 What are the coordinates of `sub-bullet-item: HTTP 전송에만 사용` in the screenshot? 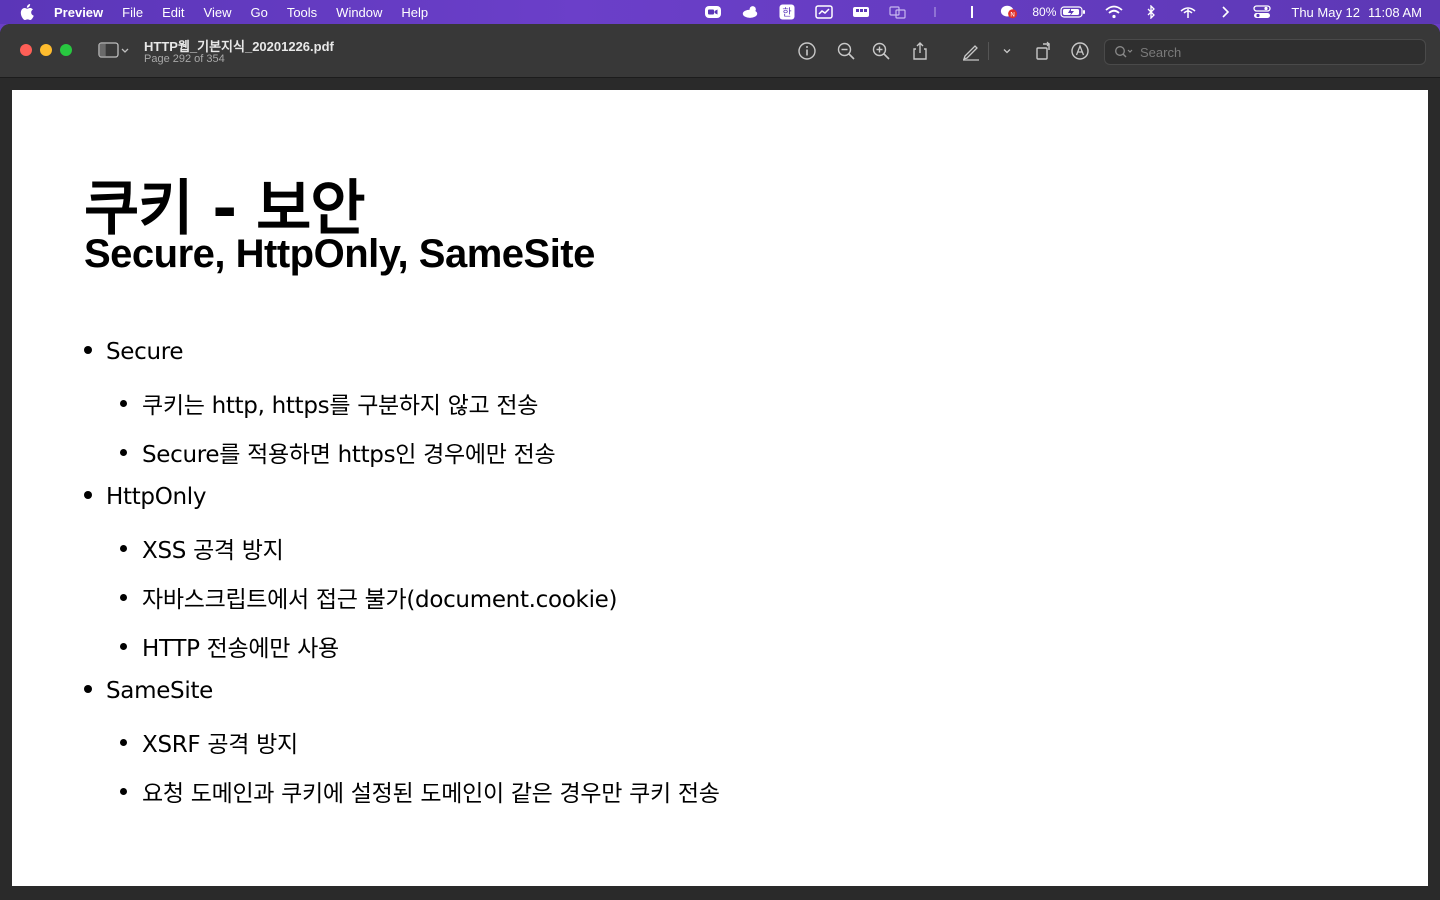 It's located at (229, 646).